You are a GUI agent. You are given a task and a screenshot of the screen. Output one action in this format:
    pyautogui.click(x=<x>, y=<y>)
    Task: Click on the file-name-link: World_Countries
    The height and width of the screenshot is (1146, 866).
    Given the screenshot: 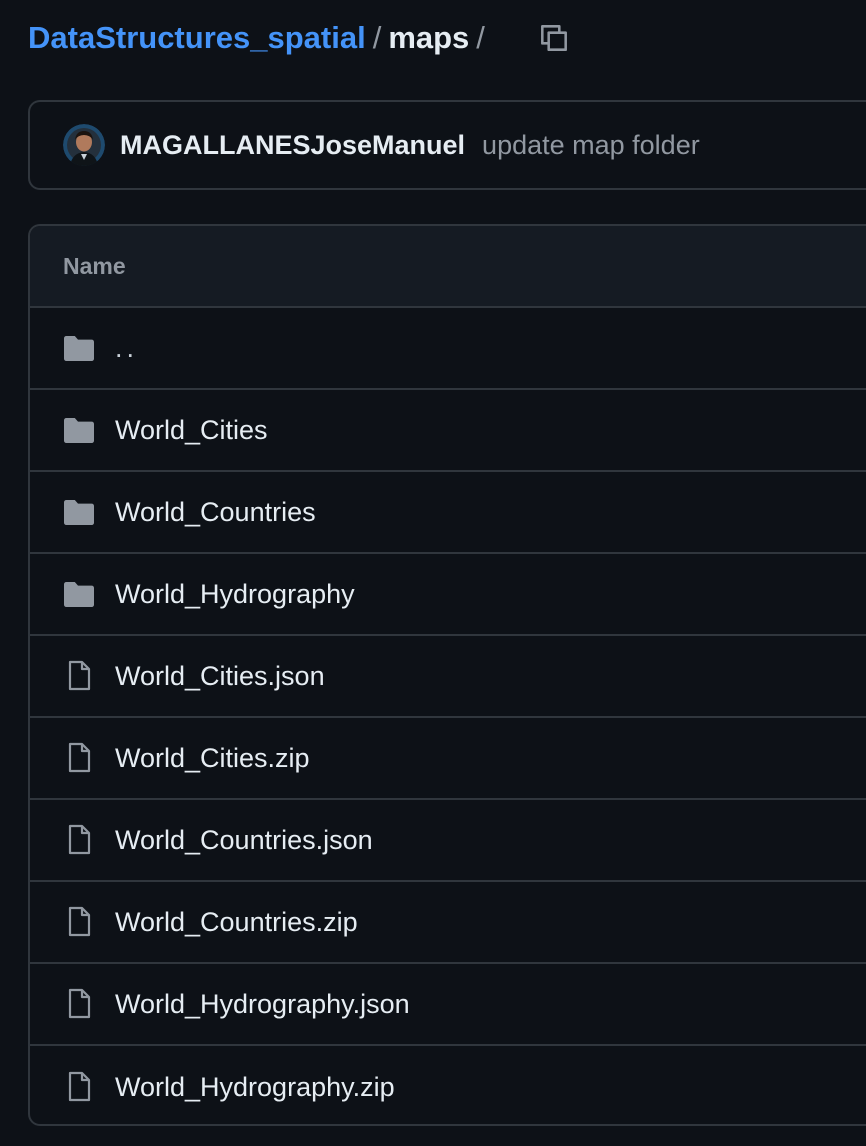 What is the action you would take?
    pyautogui.click(x=215, y=512)
    